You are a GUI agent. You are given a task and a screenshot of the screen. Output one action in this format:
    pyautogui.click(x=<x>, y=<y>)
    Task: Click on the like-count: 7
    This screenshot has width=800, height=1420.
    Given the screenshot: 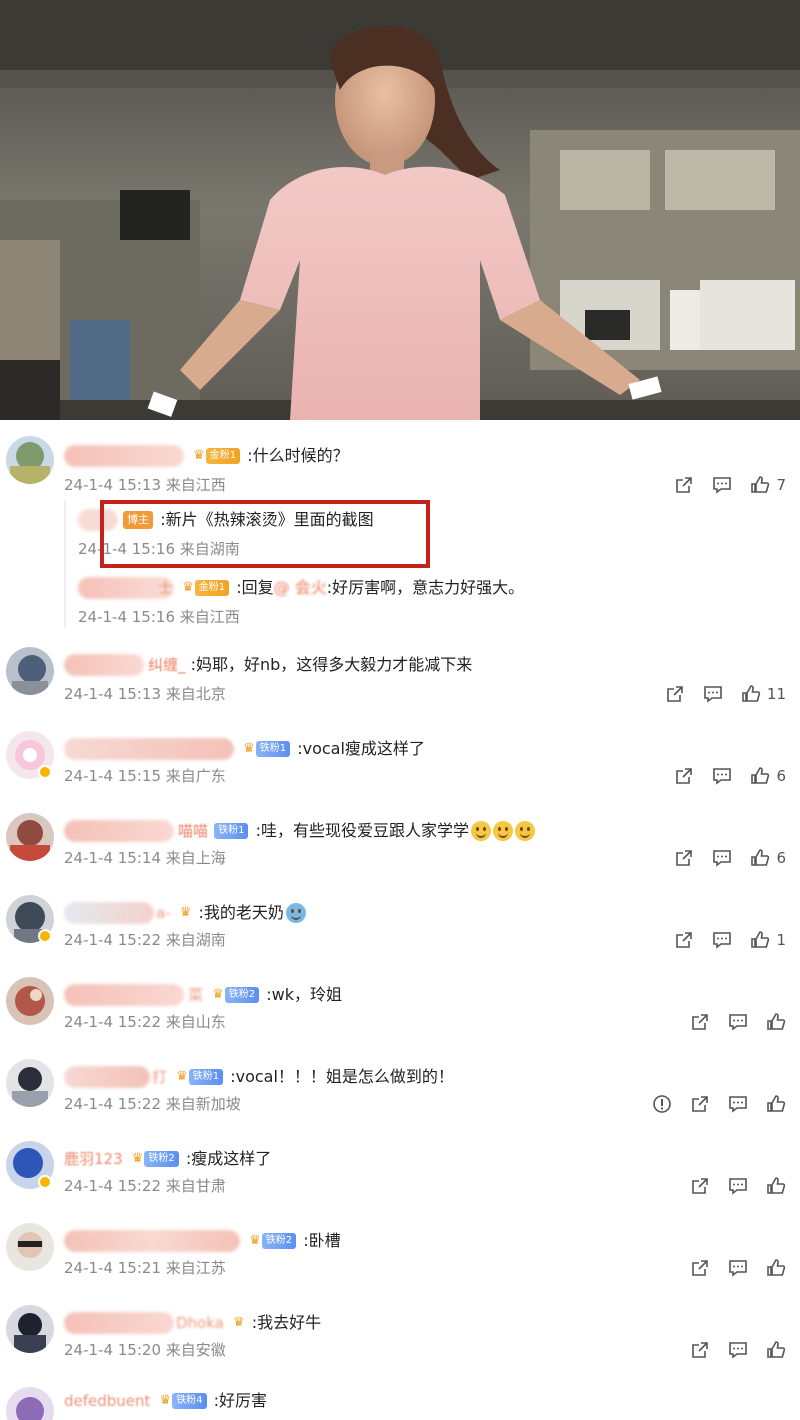 What is the action you would take?
    pyautogui.click(x=781, y=485)
    